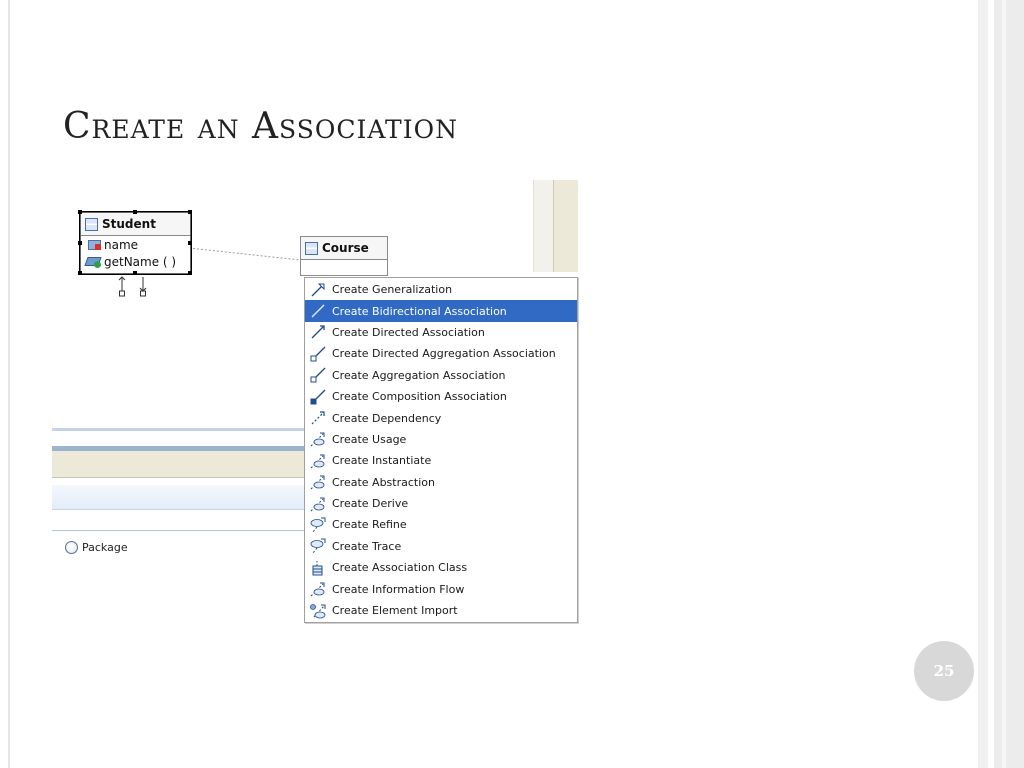  Describe the element at coordinates (121, 244) in the screenshot. I see `student-attribute-name: name` at that location.